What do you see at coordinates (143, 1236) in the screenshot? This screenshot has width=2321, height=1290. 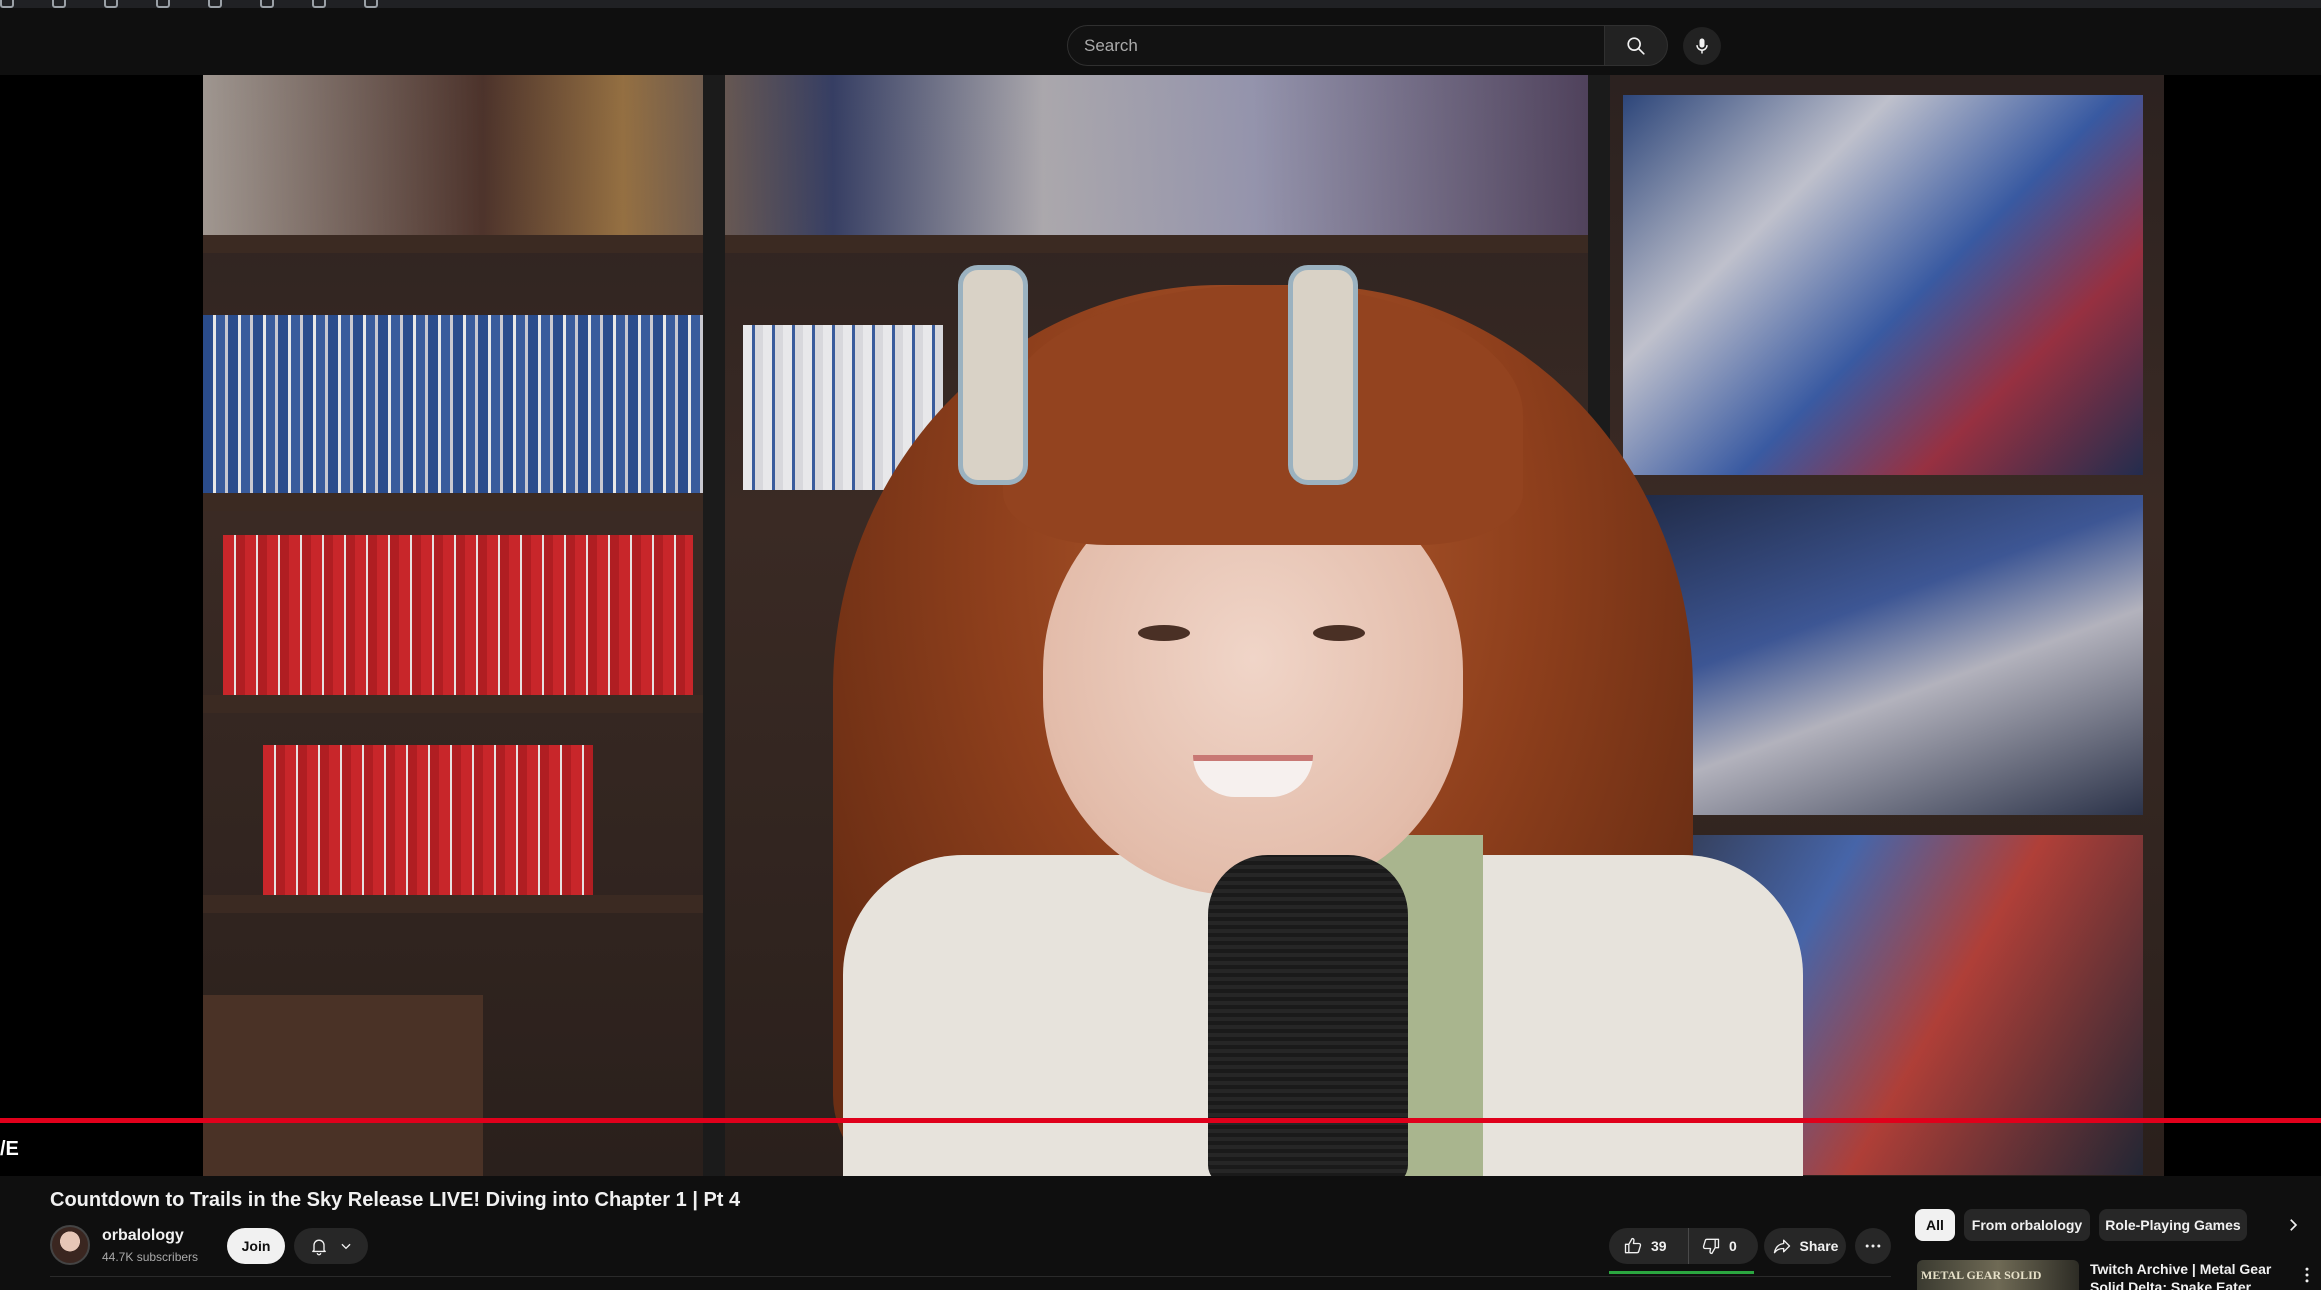 I see `channel-name: orbalology` at bounding box center [143, 1236].